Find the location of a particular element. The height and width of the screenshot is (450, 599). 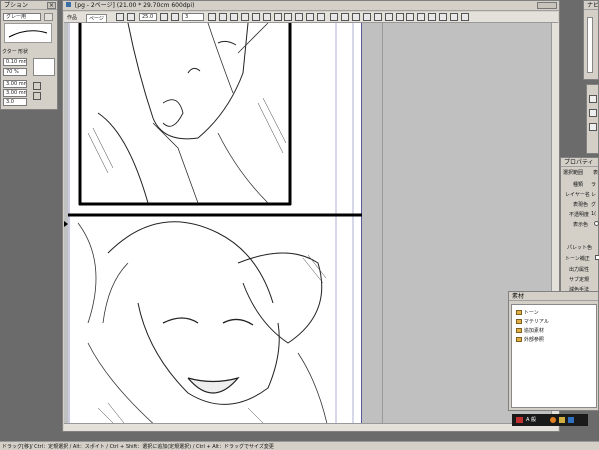

prop-palette-label: パレット色 is located at coordinates (580, 248).